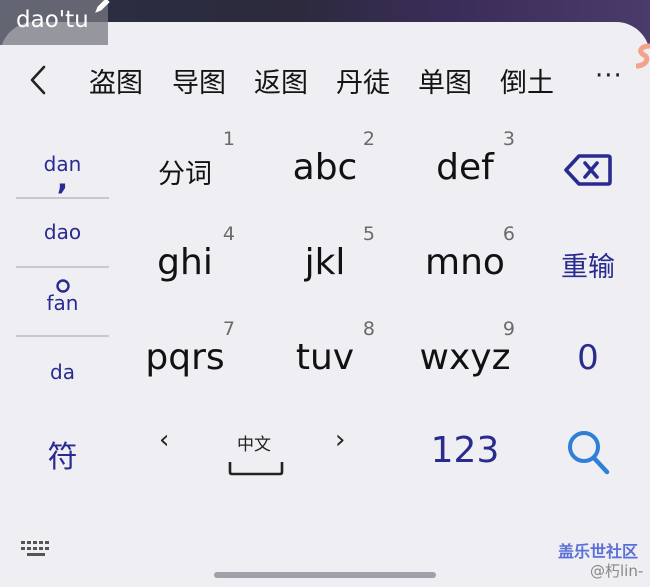 This screenshot has width=650, height=587. What do you see at coordinates (325, 575) in the screenshot?
I see `home-indicator` at bounding box center [325, 575].